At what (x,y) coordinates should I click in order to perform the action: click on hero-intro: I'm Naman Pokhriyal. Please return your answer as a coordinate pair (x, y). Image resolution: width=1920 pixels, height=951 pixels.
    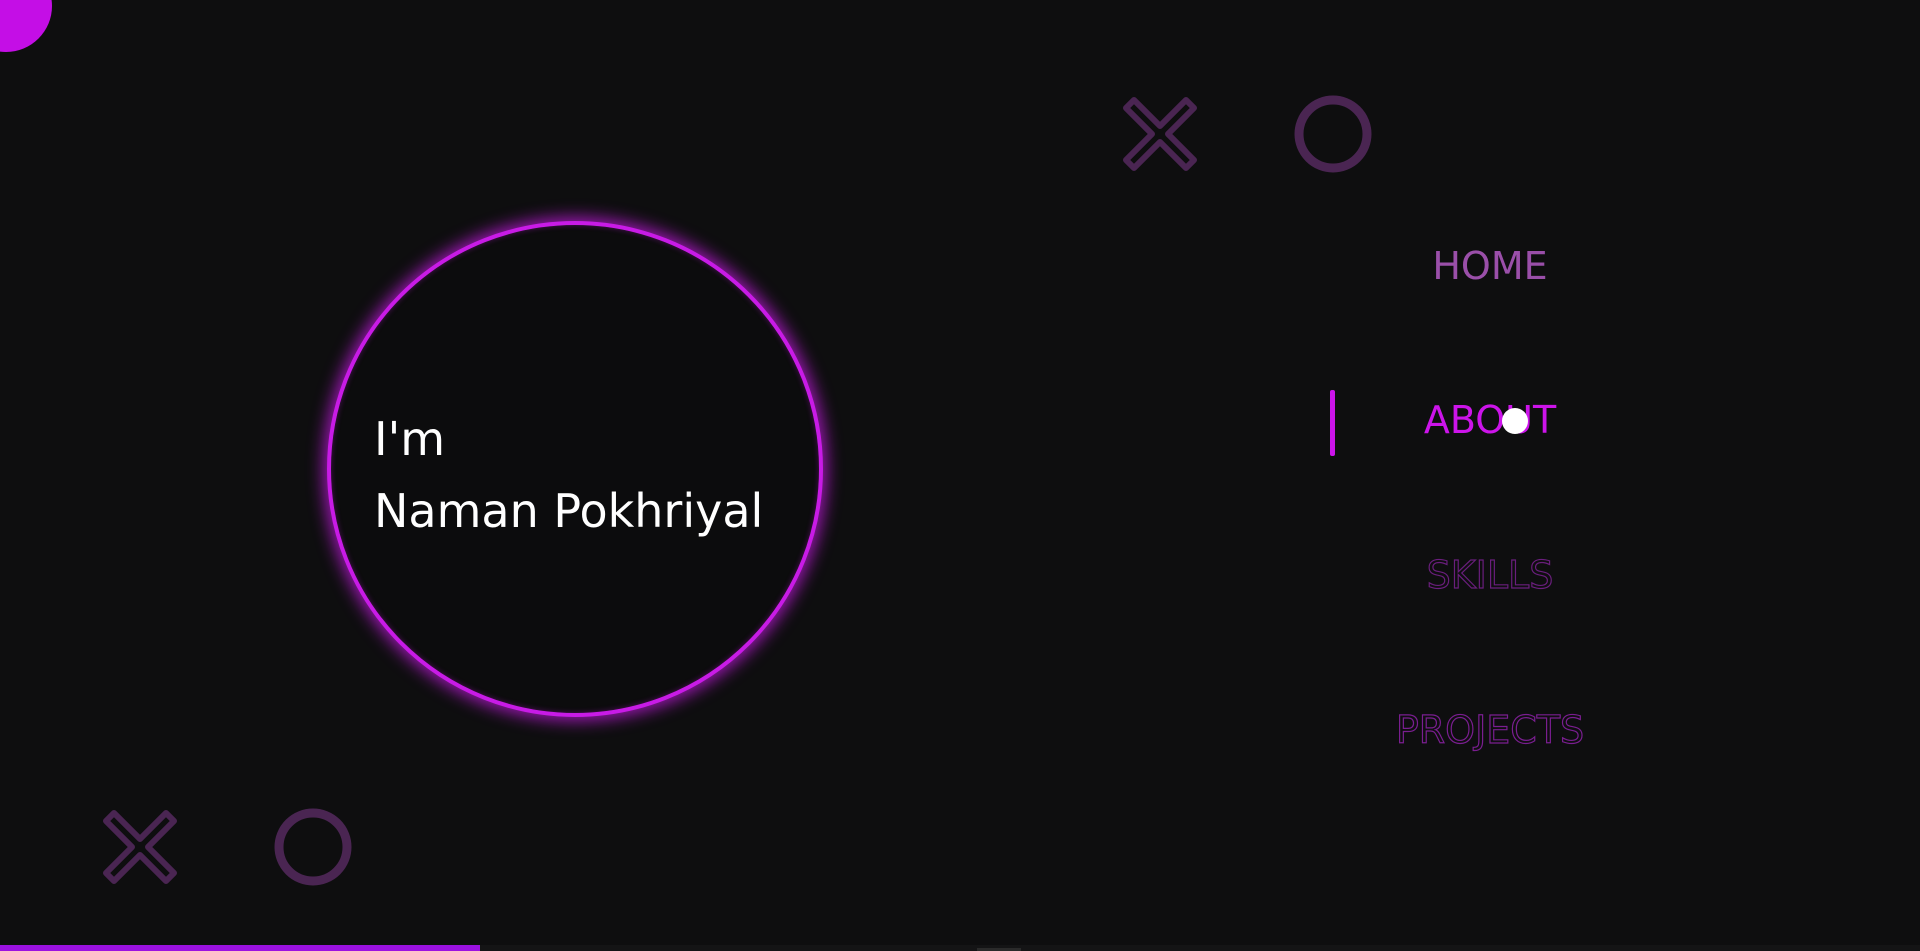
    Looking at the image, I should click on (568, 475).